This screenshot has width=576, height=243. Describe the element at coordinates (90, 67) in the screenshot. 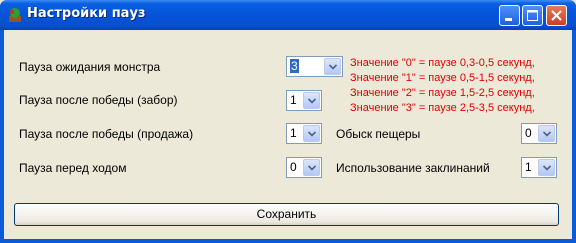

I see `monster-wait-label: Пауза ожидания монстра` at that location.